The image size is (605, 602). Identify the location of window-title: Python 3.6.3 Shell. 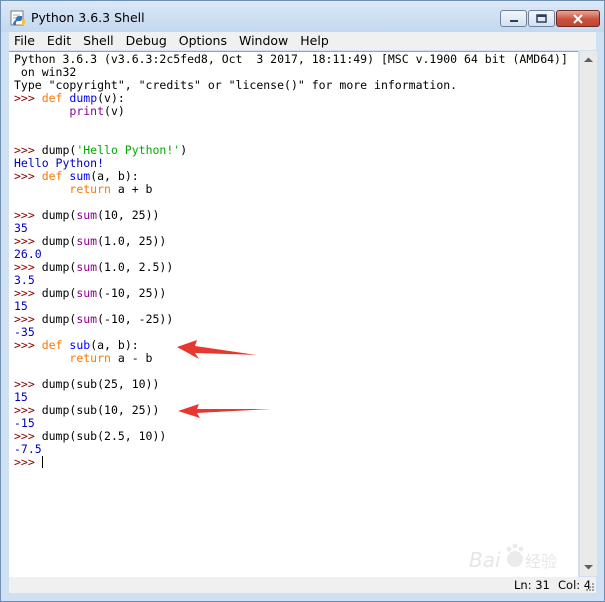
(88, 17).